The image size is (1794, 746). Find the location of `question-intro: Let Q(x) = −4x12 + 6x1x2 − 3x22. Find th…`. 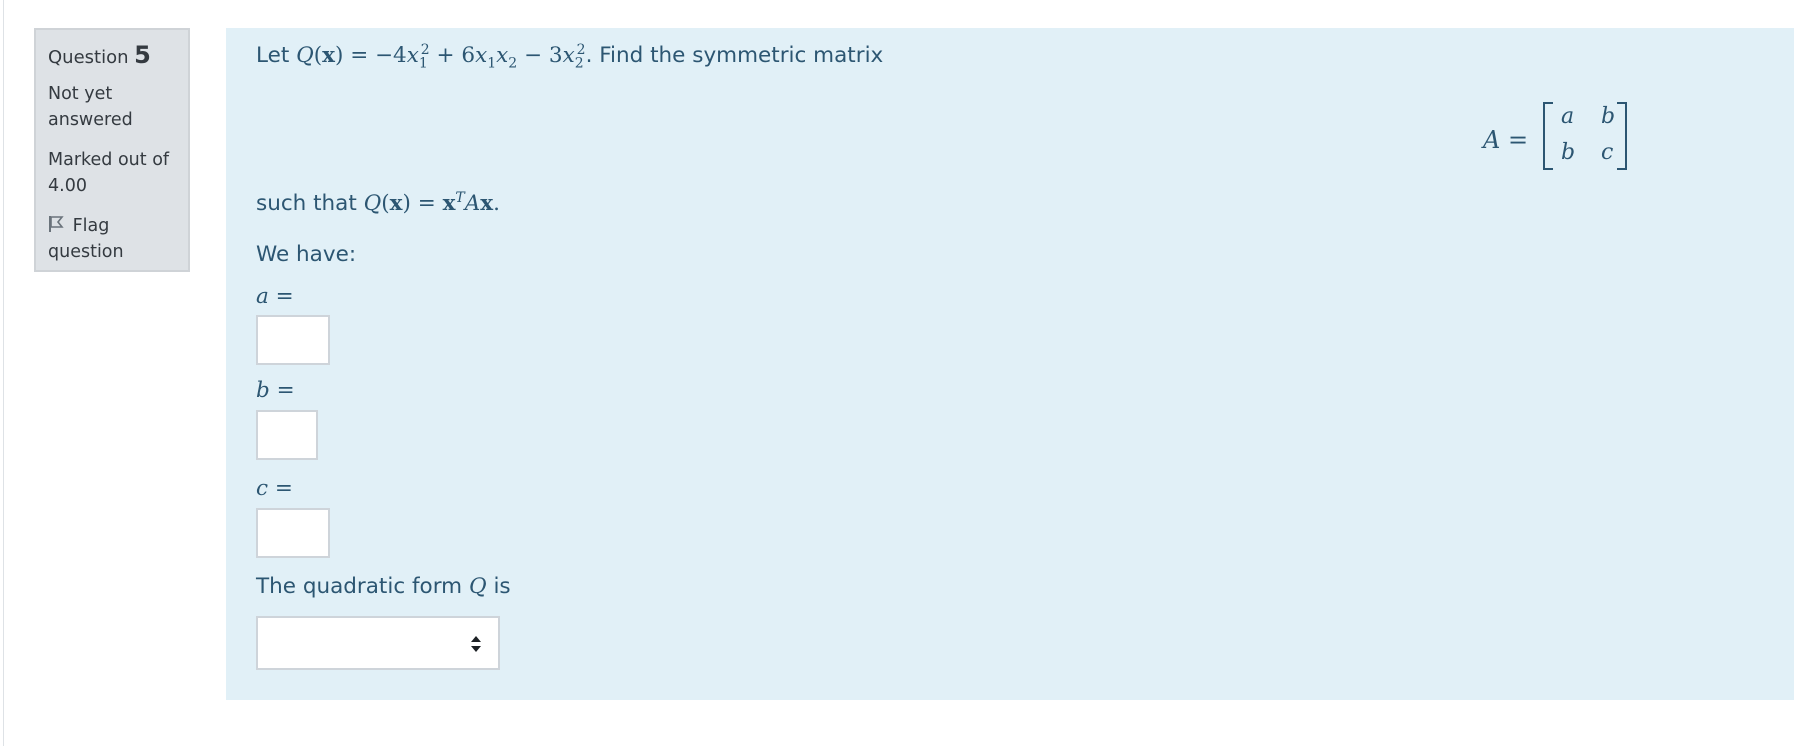

question-intro: Let Q(x) = −4x12 + 6x1x2 − 3x22. Find th… is located at coordinates (569, 56).